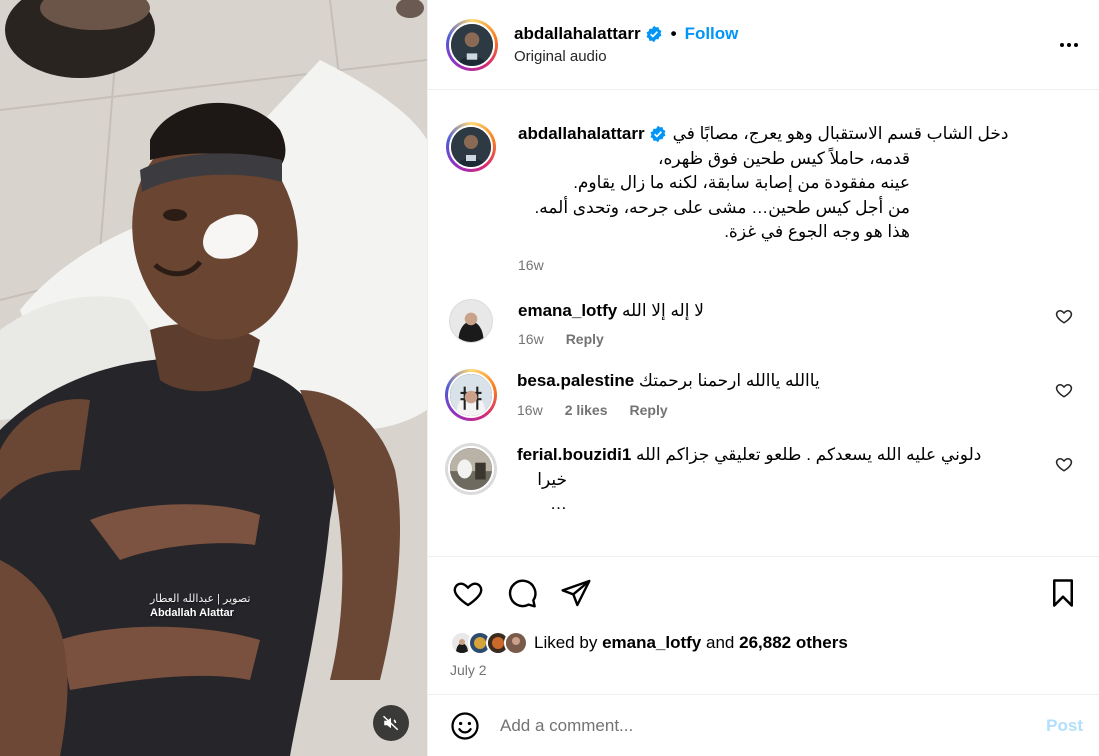  What do you see at coordinates (192, 613) in the screenshot?
I see `watermark-name: Abdallah Alattar` at bounding box center [192, 613].